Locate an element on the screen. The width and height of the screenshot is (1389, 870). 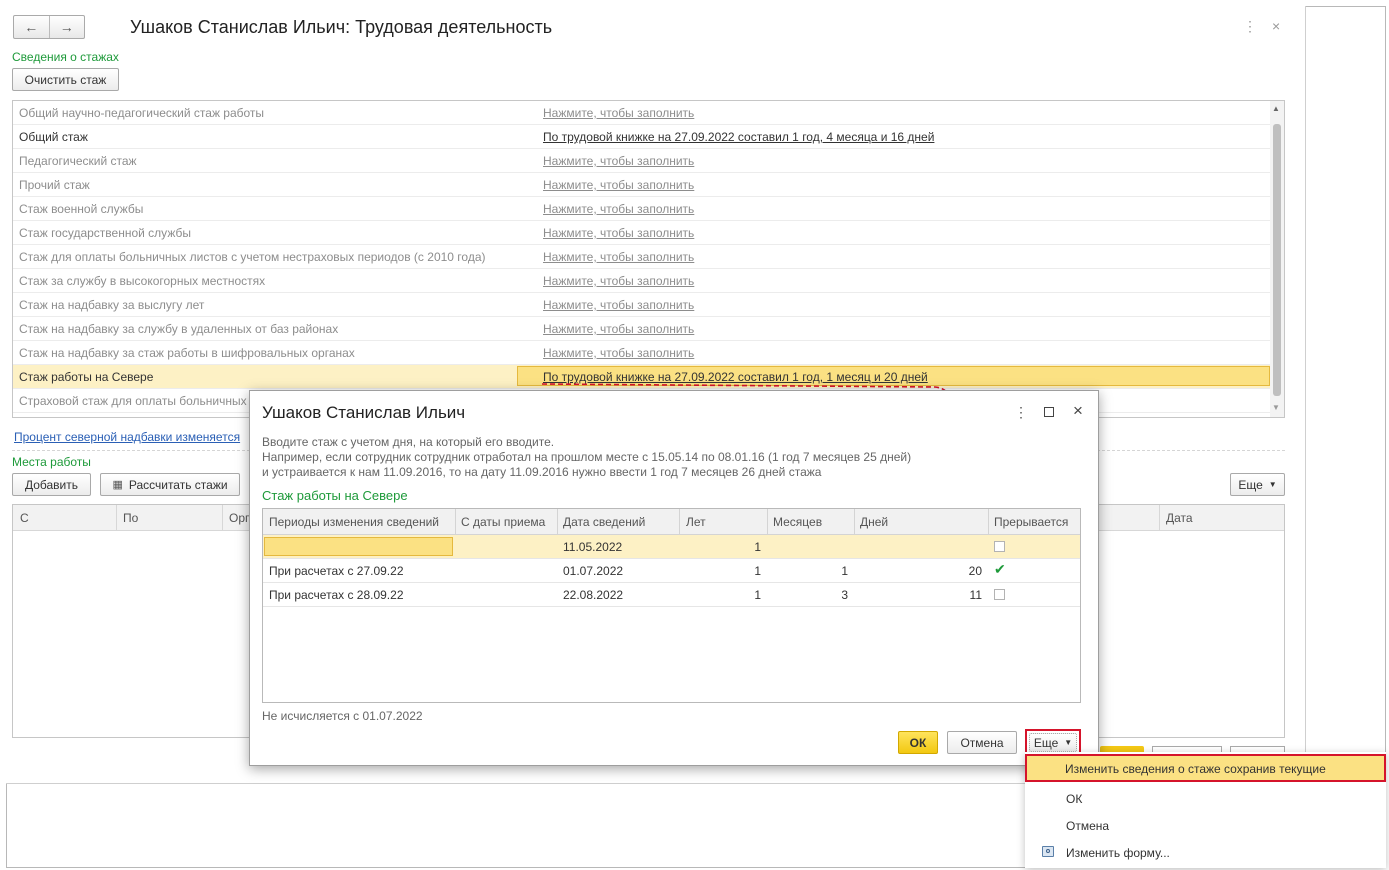
days-cell: 20 is located at coordinates (975, 571).